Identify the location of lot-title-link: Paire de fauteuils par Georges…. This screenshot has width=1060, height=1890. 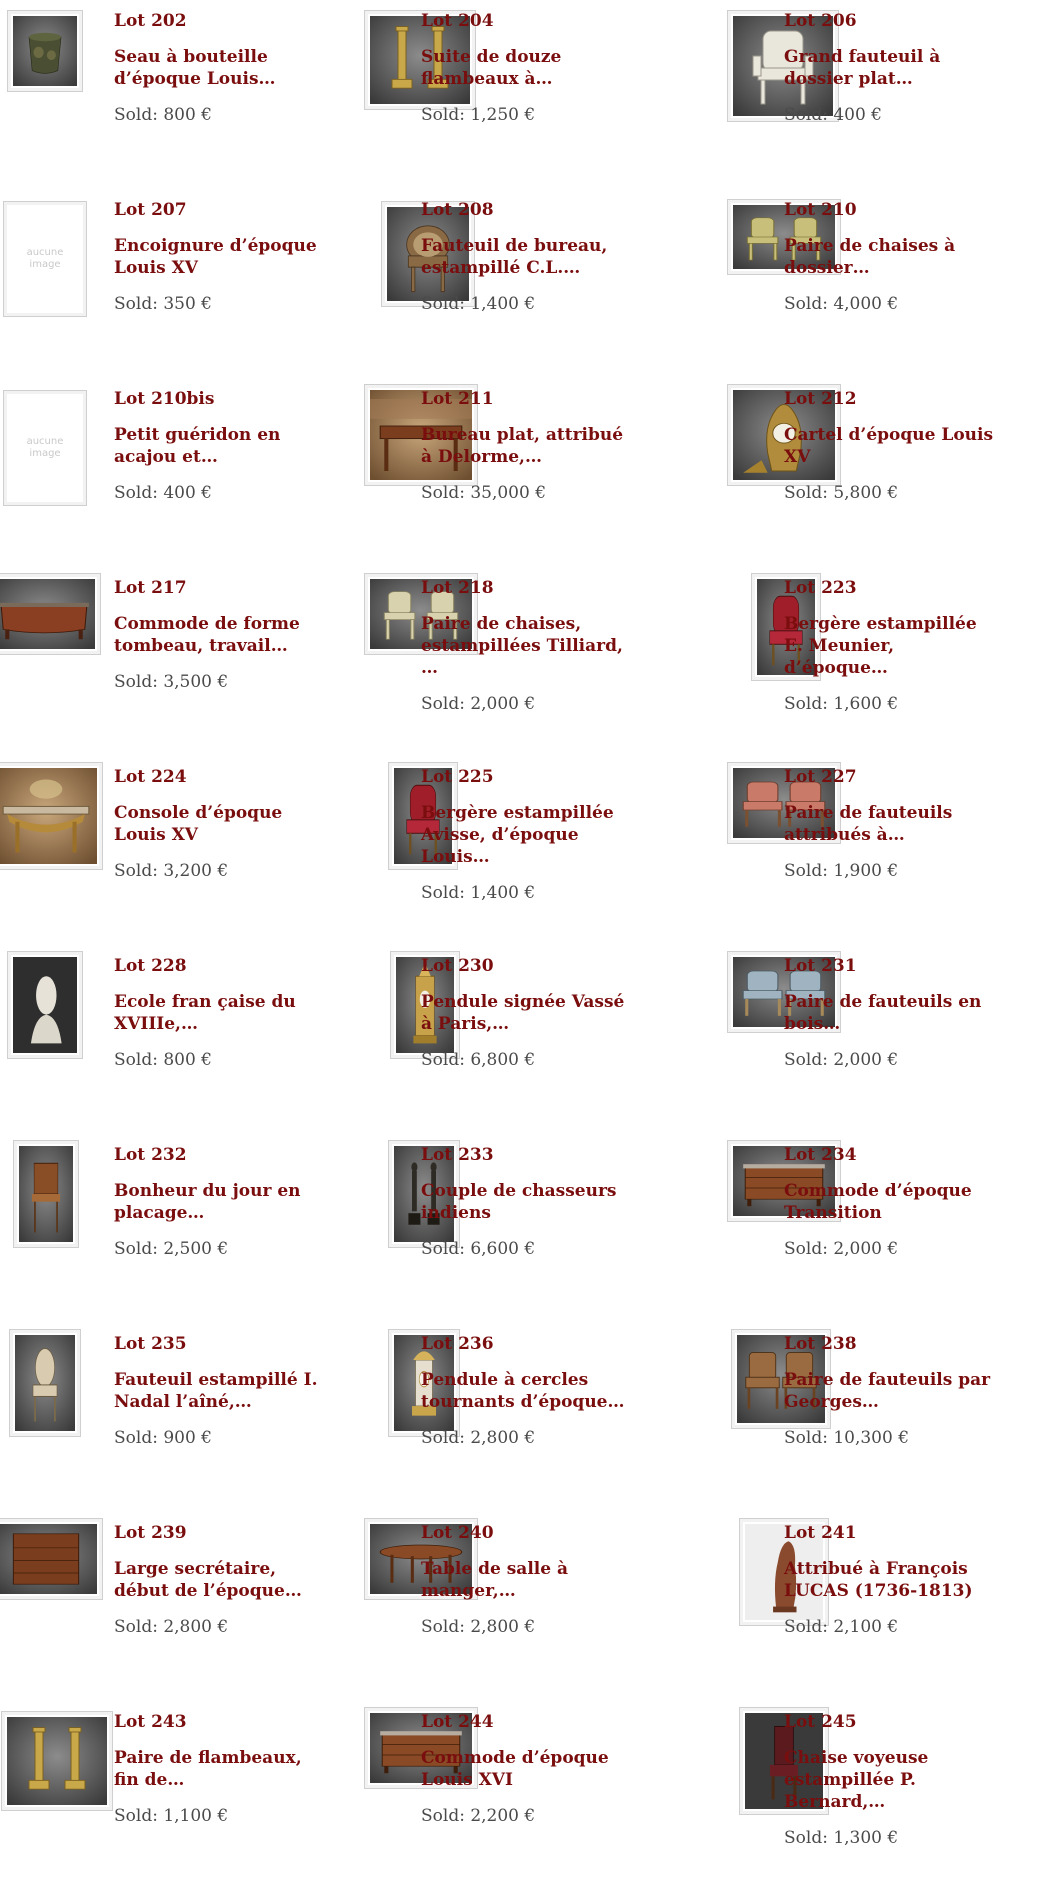
(892, 1391).